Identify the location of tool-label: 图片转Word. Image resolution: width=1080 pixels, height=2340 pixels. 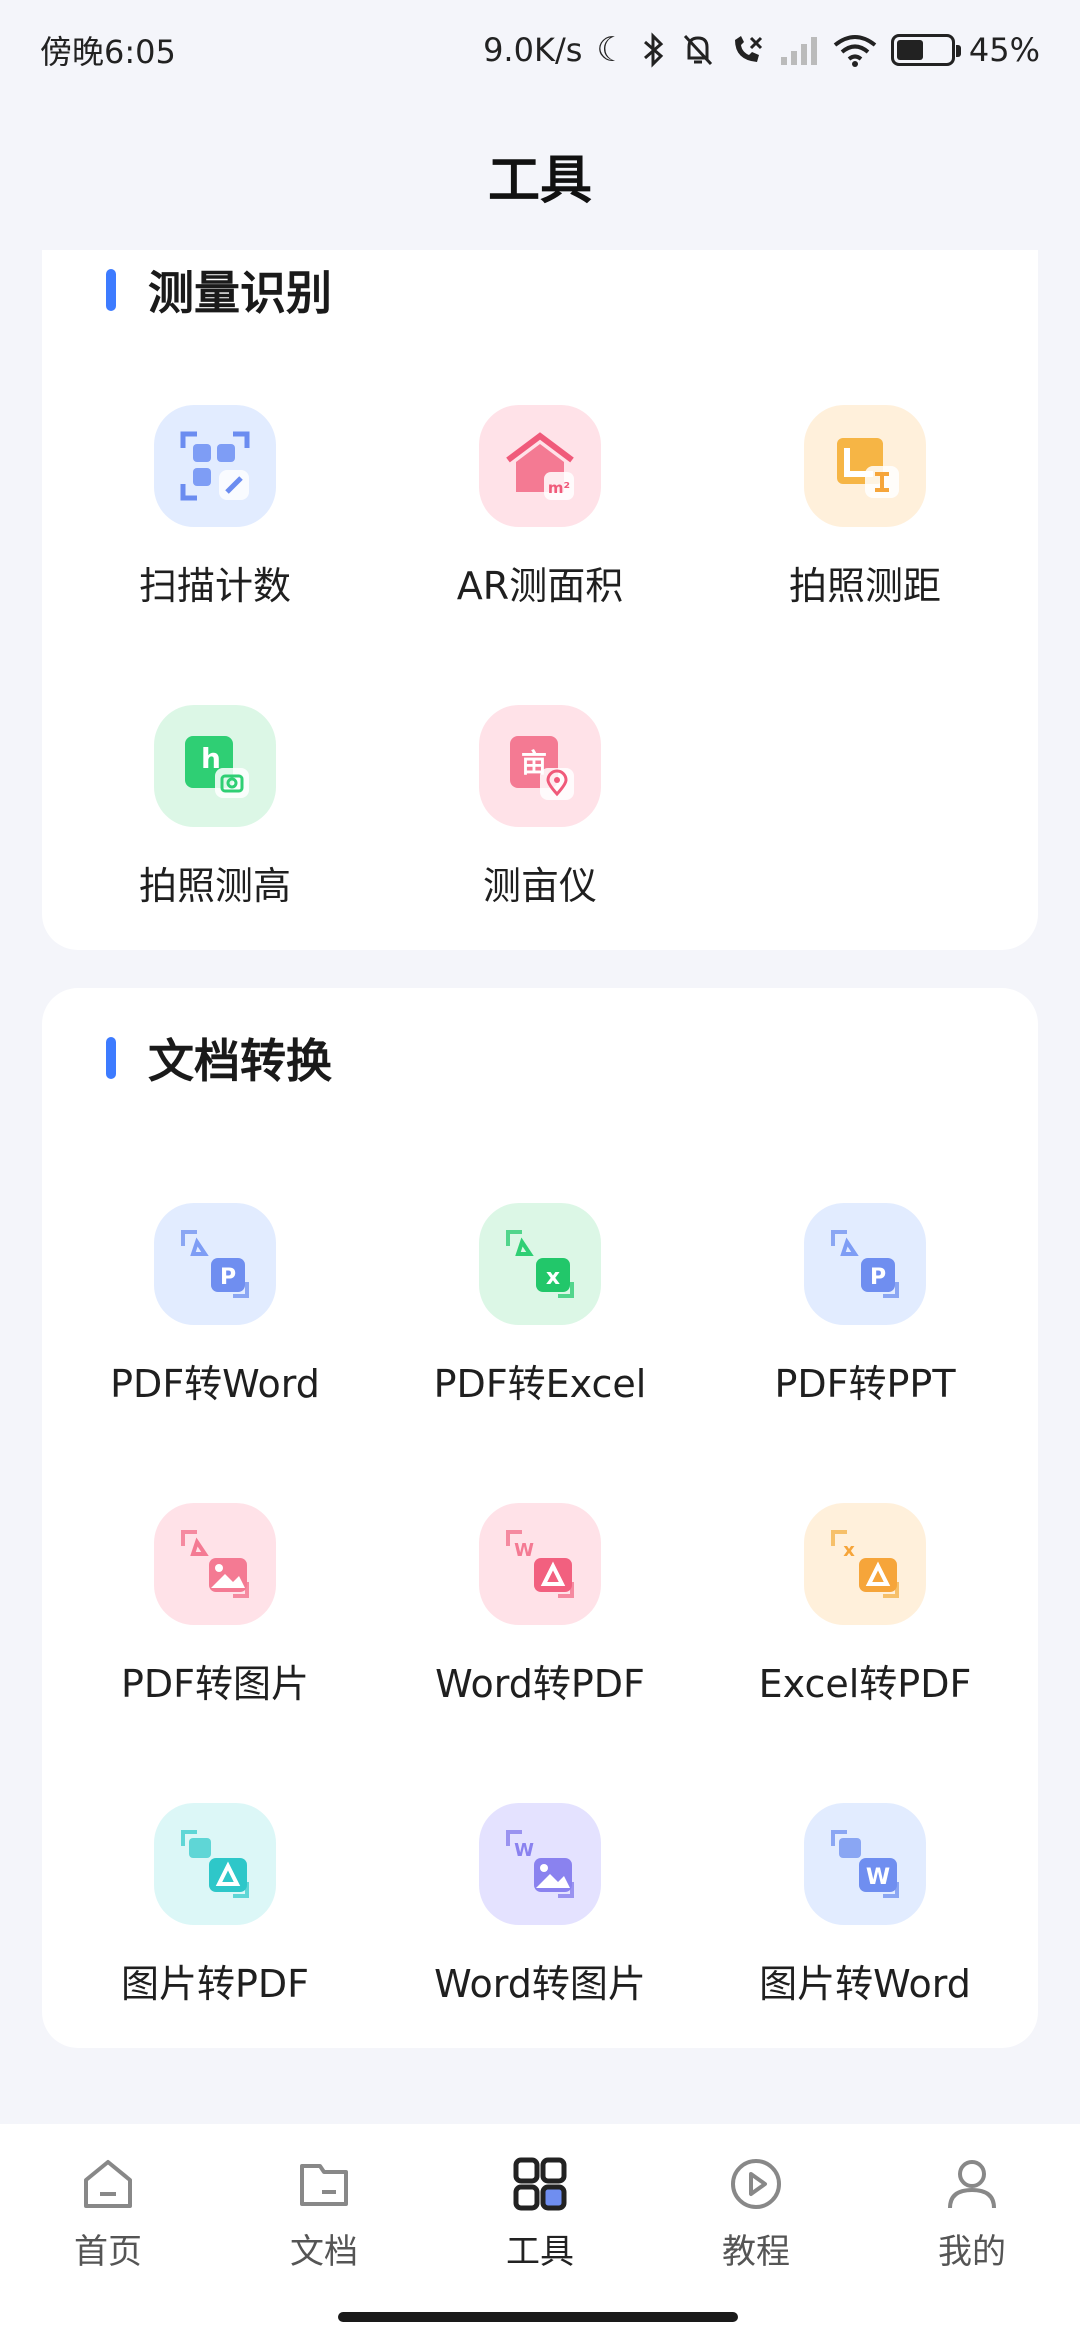
(865, 1984).